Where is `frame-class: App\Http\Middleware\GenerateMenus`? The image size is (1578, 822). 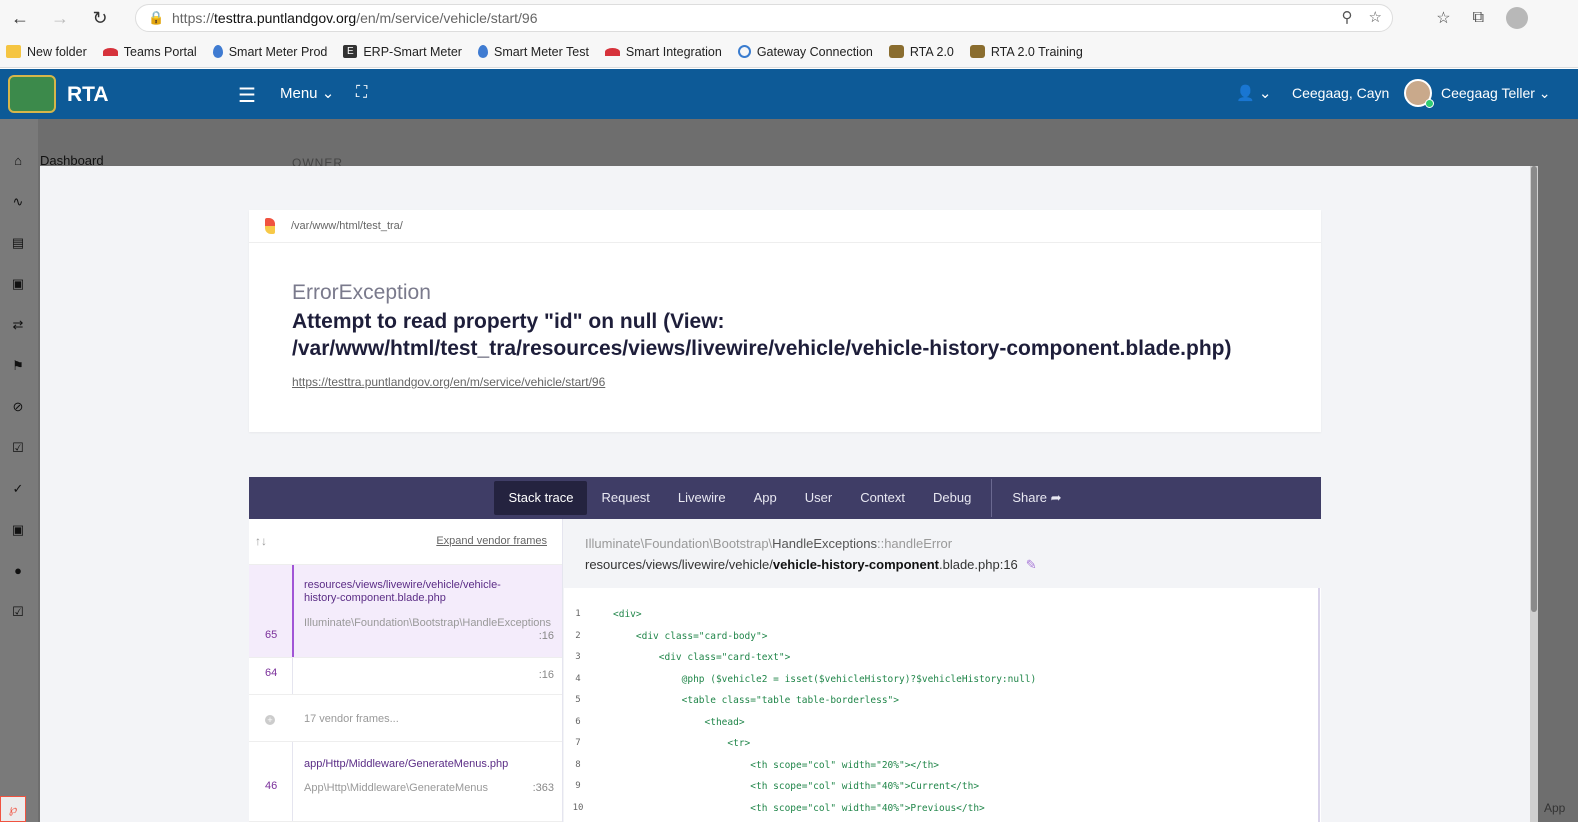
frame-class: App\Http\Middleware\GenerateMenus is located at coordinates (396, 788).